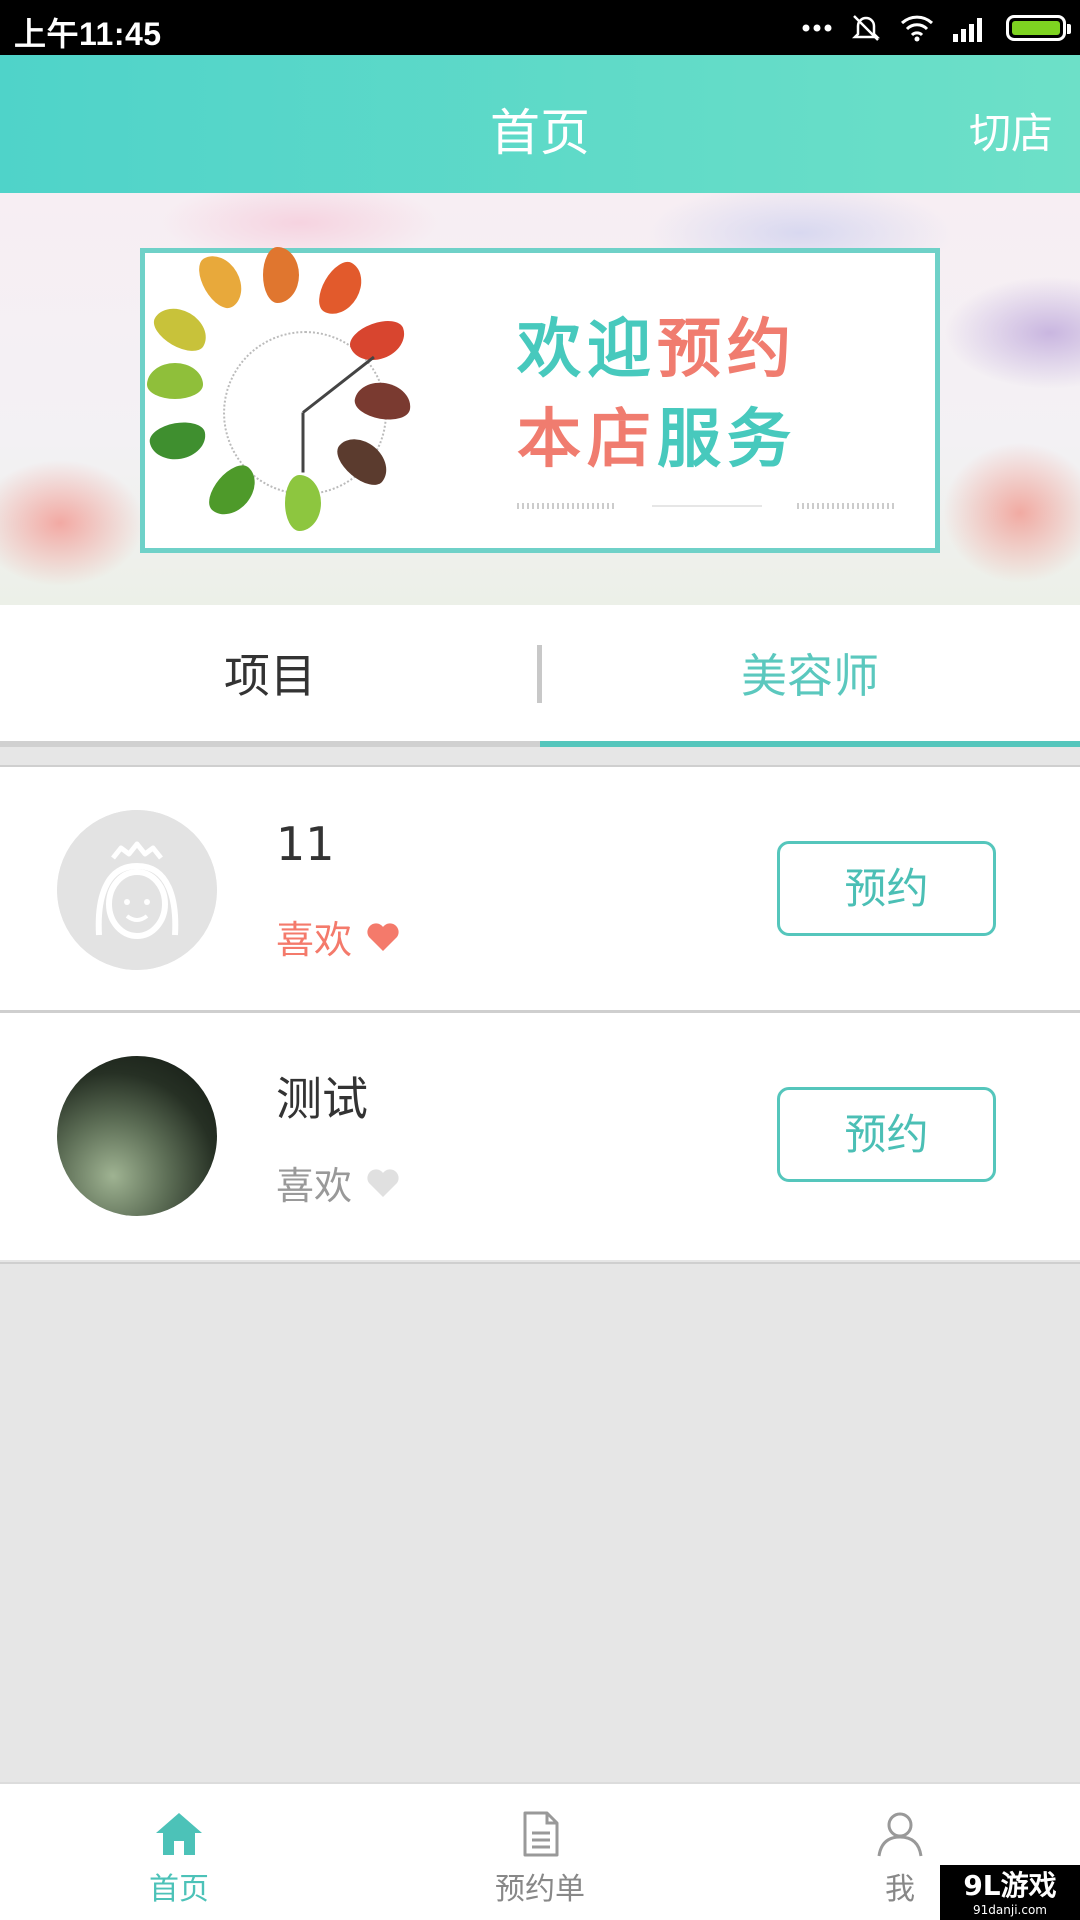  I want to click on beautician-name: 测试, so click(322, 1099).